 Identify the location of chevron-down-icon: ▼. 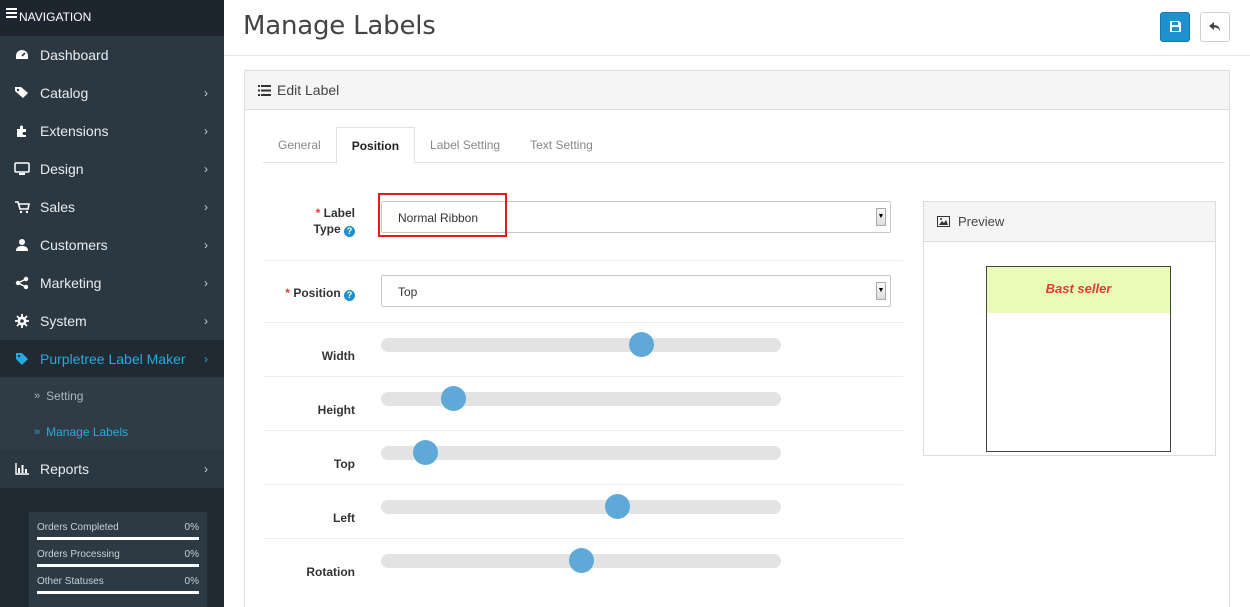
(881, 217).